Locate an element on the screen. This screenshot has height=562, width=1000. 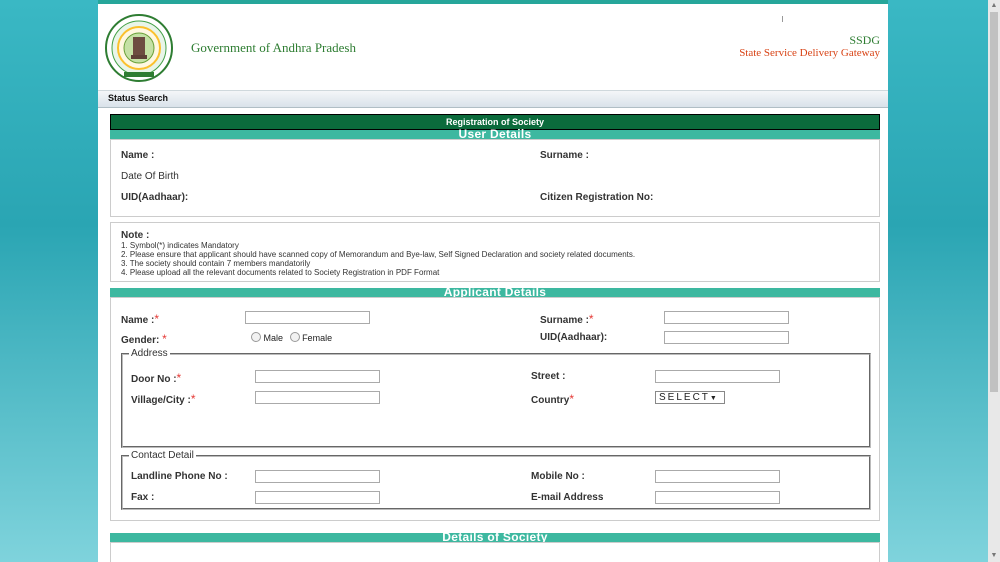
ud-name-label: Name : is located at coordinates (138, 155).